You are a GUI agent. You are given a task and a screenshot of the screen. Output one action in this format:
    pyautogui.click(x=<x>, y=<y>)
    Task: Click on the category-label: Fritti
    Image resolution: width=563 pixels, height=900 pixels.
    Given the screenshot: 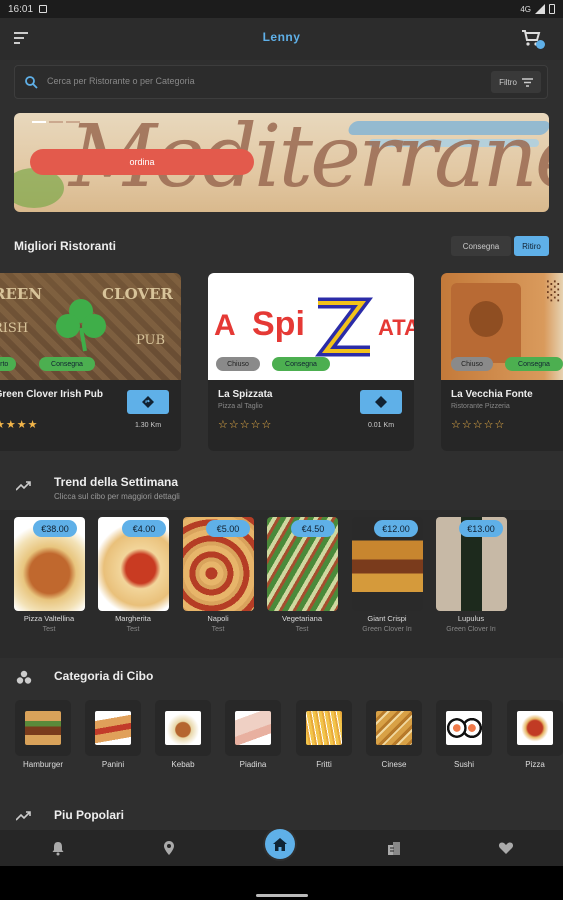 What is the action you would take?
    pyautogui.click(x=324, y=764)
    